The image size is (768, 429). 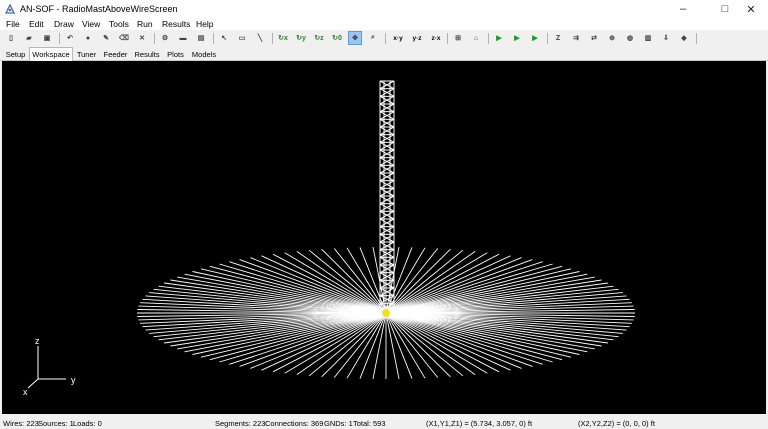 What do you see at coordinates (683, 9) in the screenshot?
I see `minimize-icon: –` at bounding box center [683, 9].